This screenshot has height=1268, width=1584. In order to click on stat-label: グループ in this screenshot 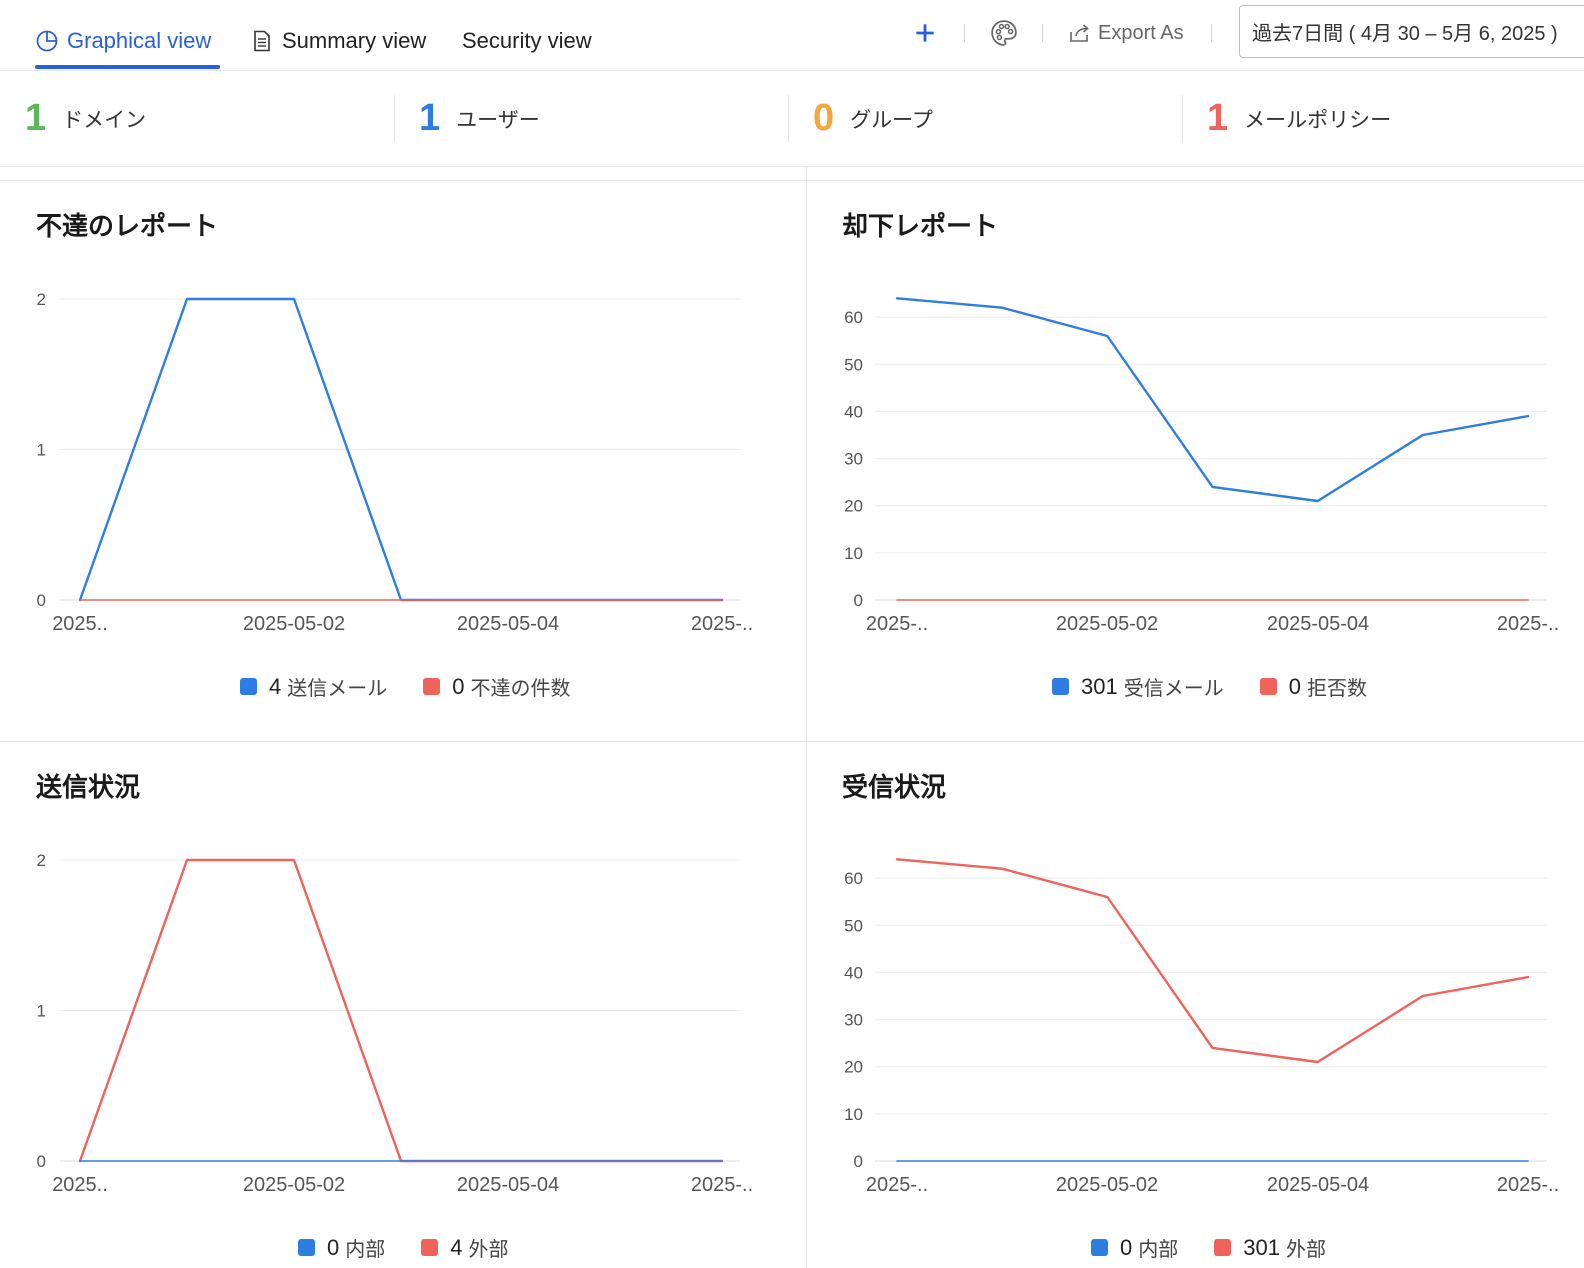, I will do `click(891, 120)`.